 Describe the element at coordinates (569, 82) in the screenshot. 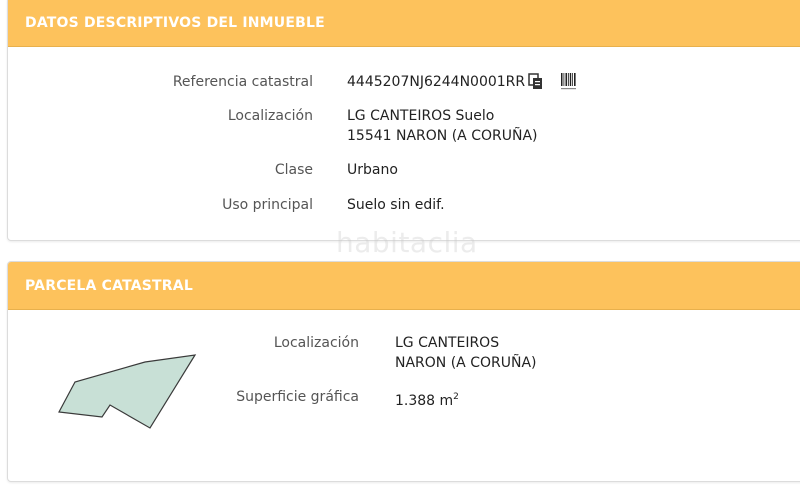

I see `barcode-icon` at that location.